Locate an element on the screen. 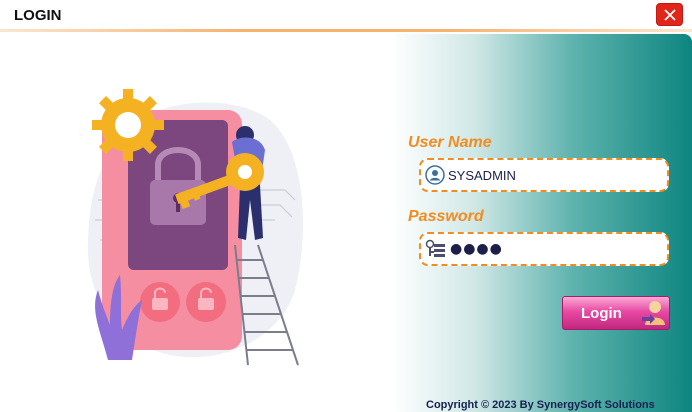 The width and height of the screenshot is (692, 412). gear-icon is located at coordinates (128, 125).